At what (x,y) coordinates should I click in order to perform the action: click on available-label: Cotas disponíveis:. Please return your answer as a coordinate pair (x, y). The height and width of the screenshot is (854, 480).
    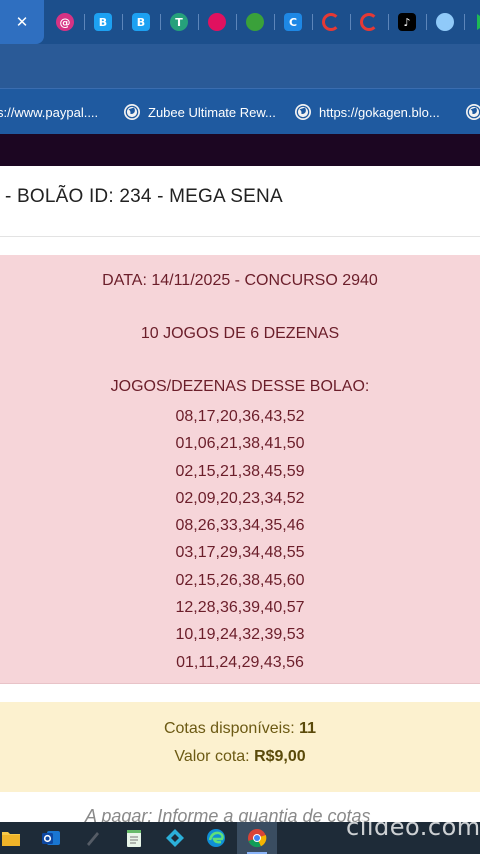
    Looking at the image, I should click on (229, 728).